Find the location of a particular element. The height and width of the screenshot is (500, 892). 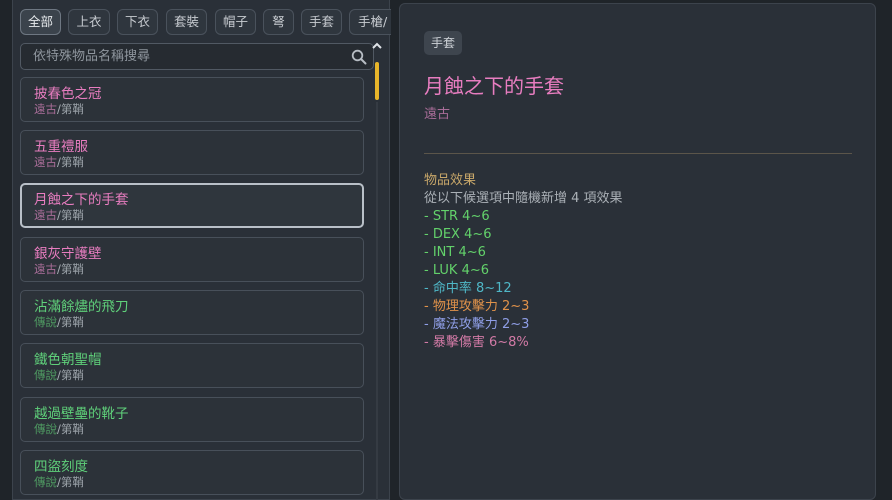

effect-line: - LUK 4~6 is located at coordinates (457, 270).